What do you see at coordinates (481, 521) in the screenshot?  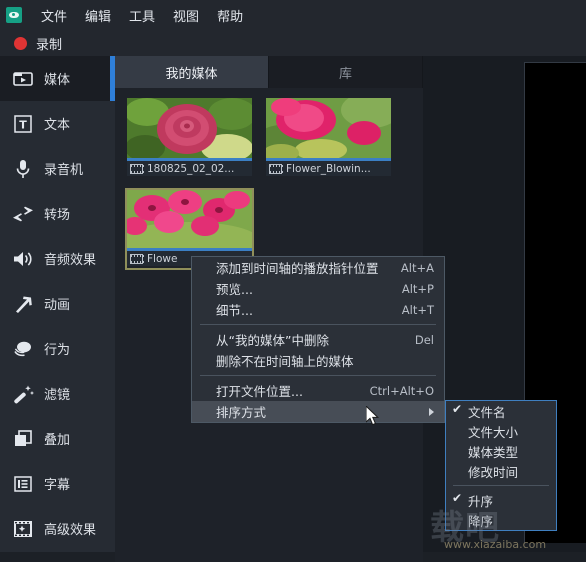 I see `submenu-item-label: 降序` at bounding box center [481, 521].